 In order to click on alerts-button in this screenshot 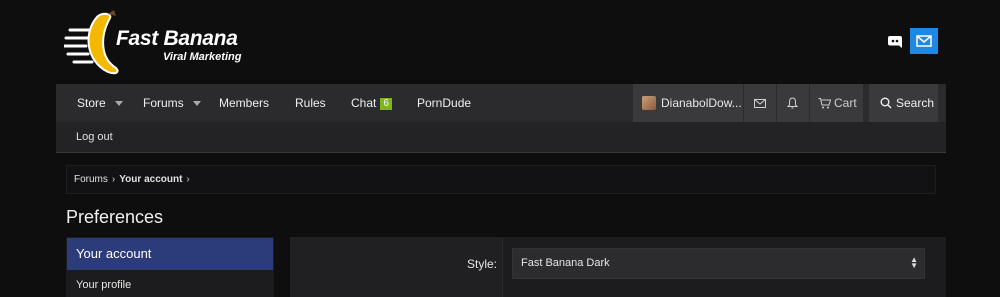, I will do `click(793, 103)`.